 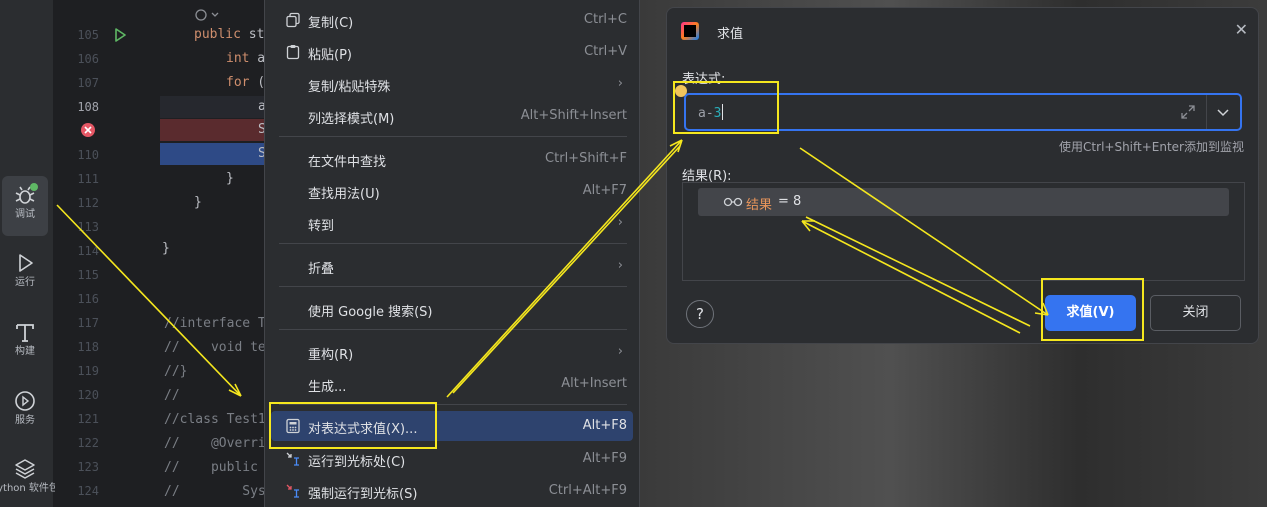 What do you see at coordinates (604, 425) in the screenshot?
I see `menu-item-shortcut: Alt+F8` at bounding box center [604, 425].